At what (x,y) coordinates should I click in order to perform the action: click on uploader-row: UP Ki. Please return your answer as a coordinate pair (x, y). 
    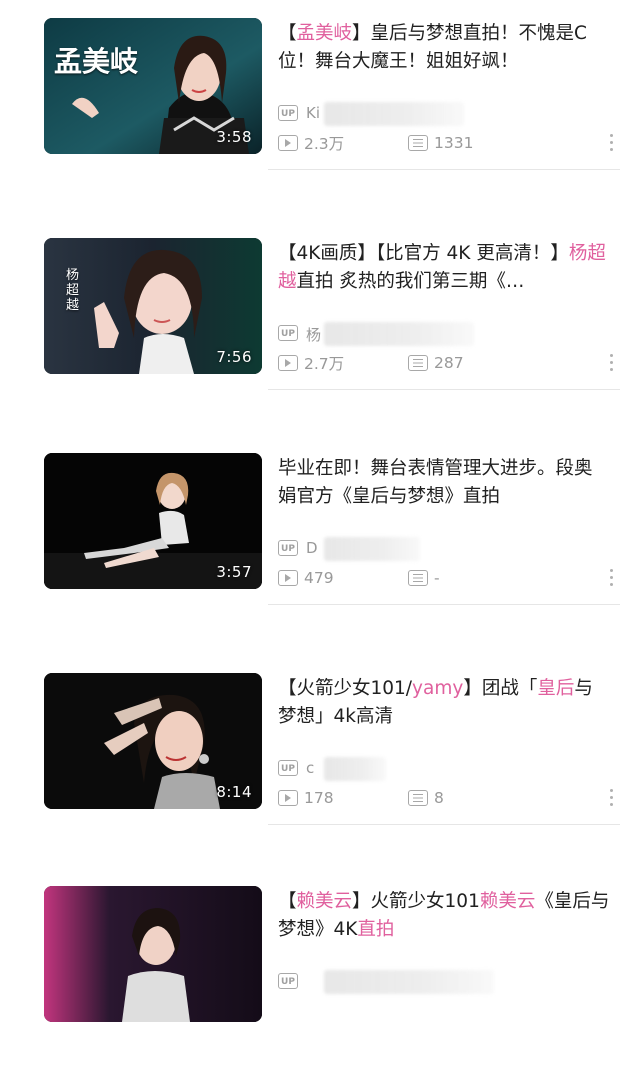
    Looking at the image, I should click on (448, 114).